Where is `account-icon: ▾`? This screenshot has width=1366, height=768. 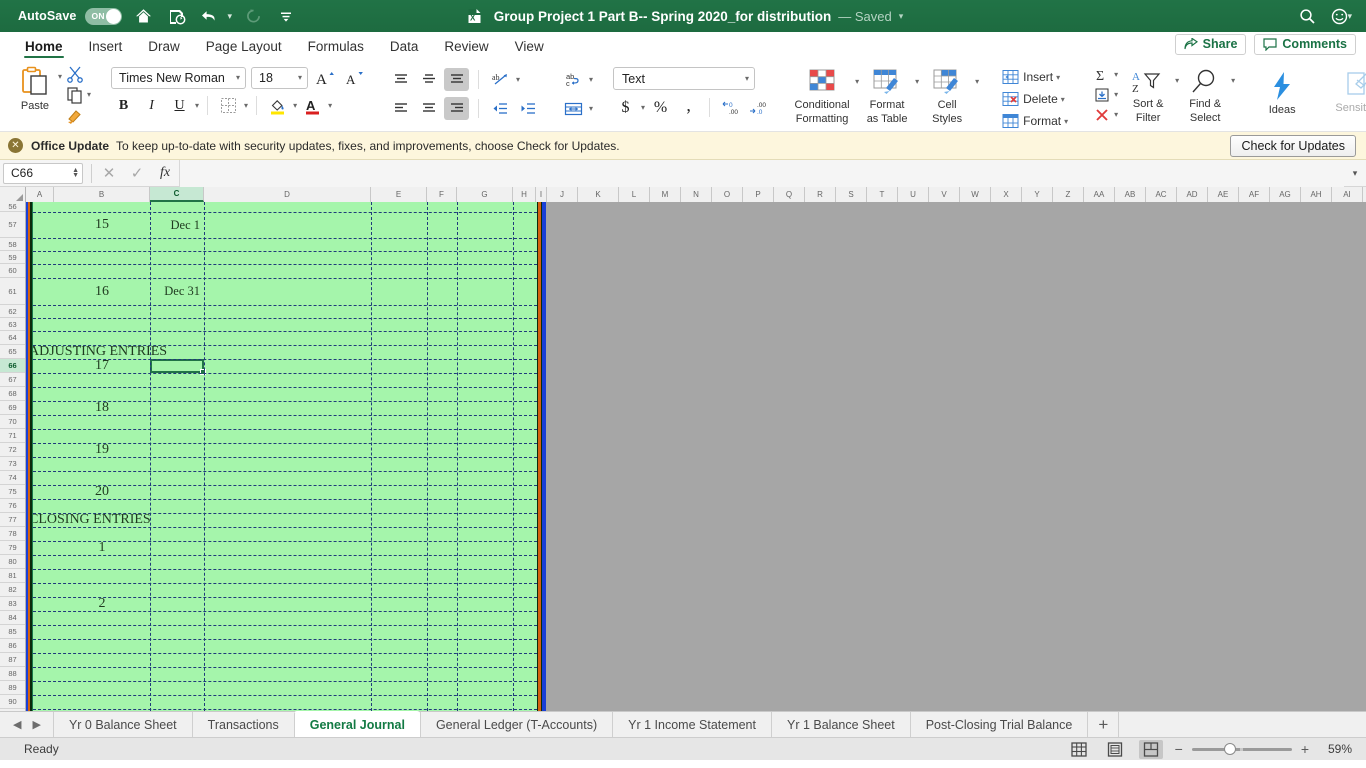
account-icon: ▾ is located at coordinates (1341, 16).